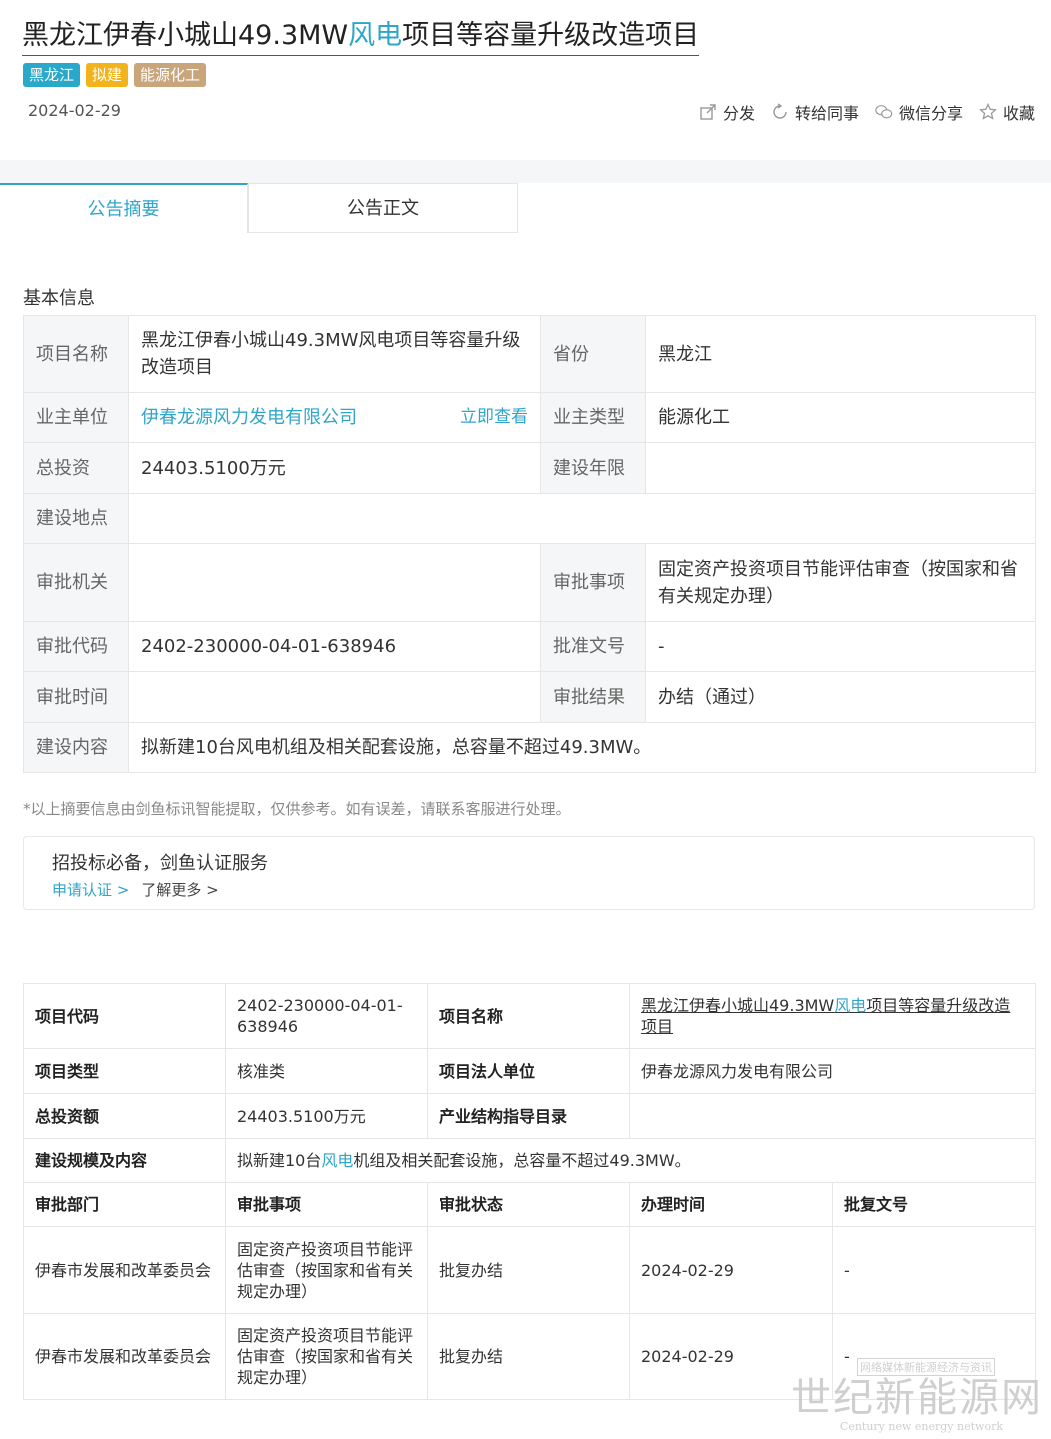 Image resolution: width=1051 pixels, height=1439 pixels. I want to click on owner-label: 业主单位, so click(76, 417).